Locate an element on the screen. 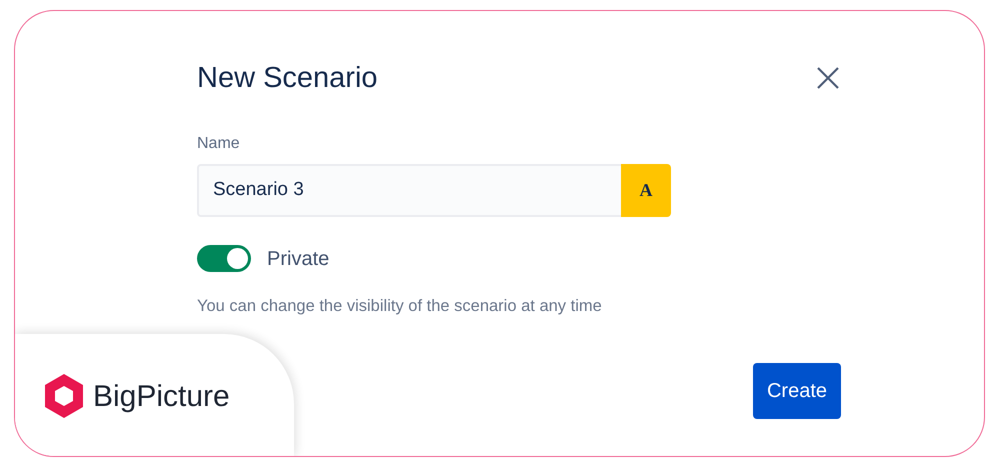 The width and height of the screenshot is (999, 472). name-field: Scenario 3 is located at coordinates (409, 190).